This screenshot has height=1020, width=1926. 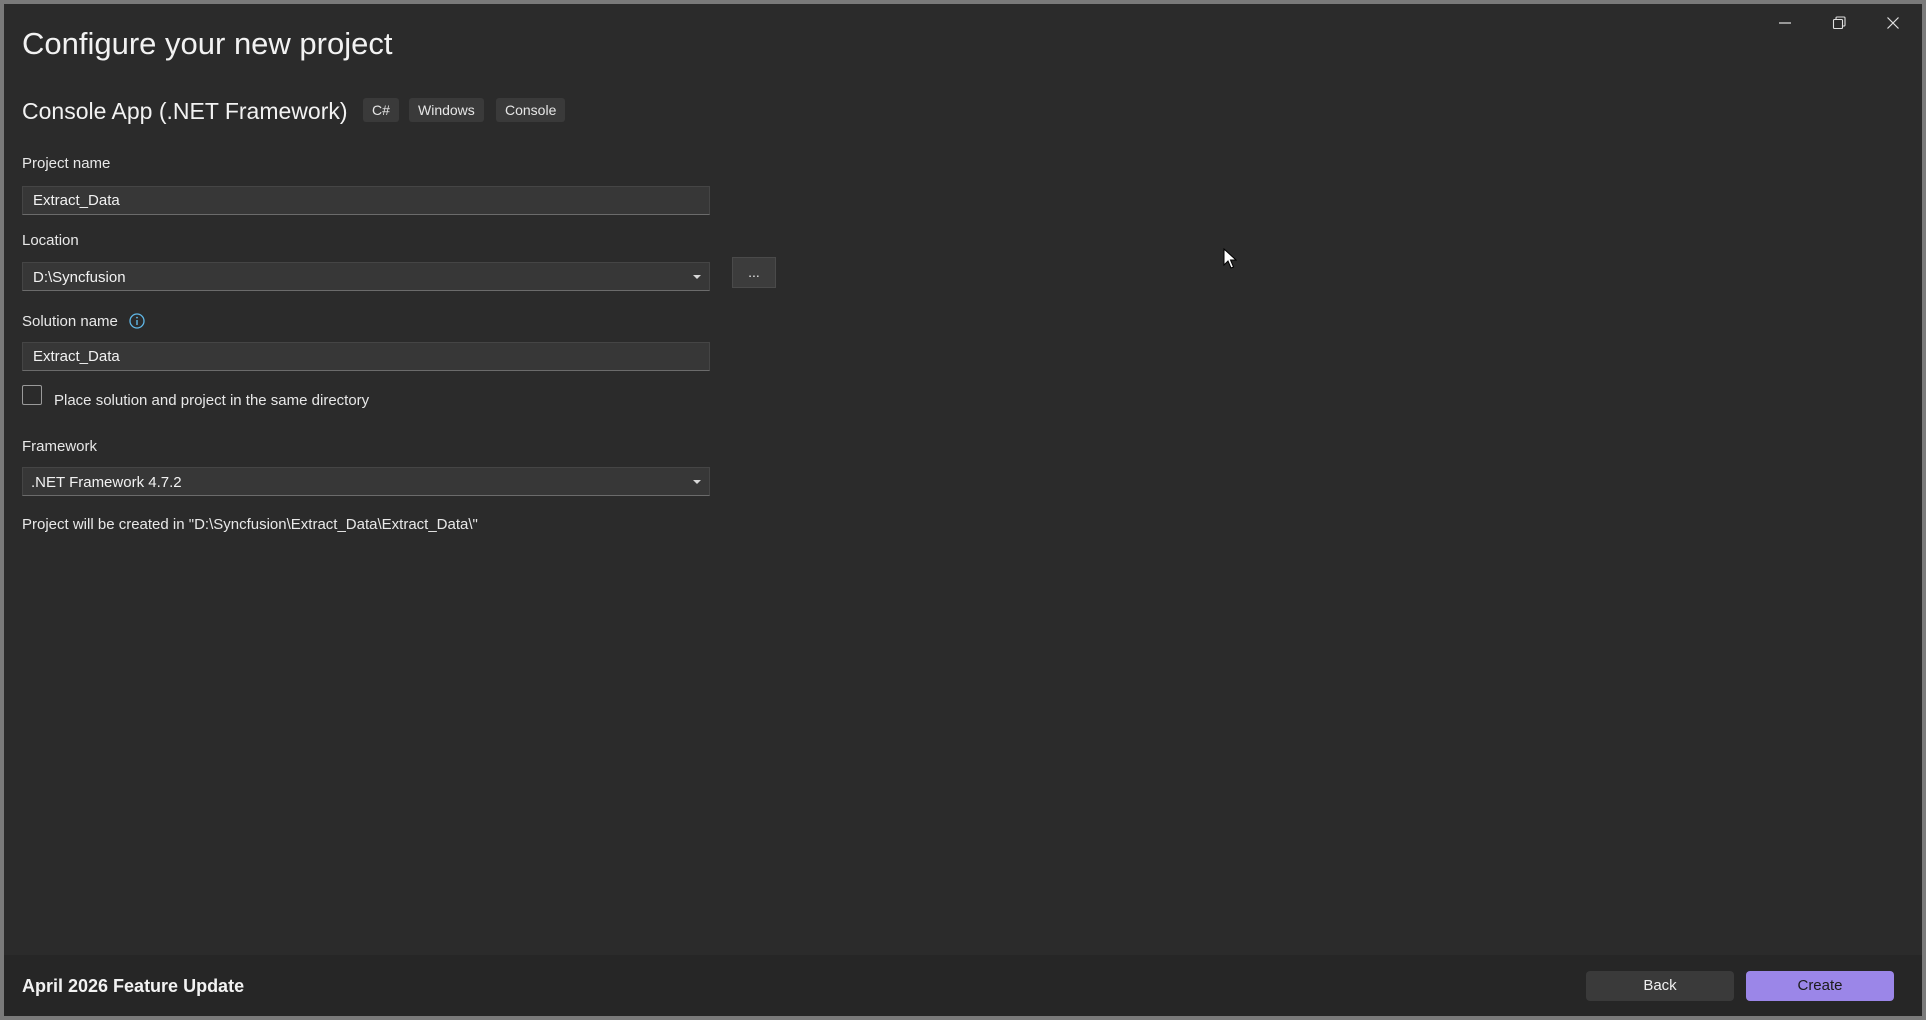 What do you see at coordinates (60, 446) in the screenshot?
I see `framework-label: Framework` at bounding box center [60, 446].